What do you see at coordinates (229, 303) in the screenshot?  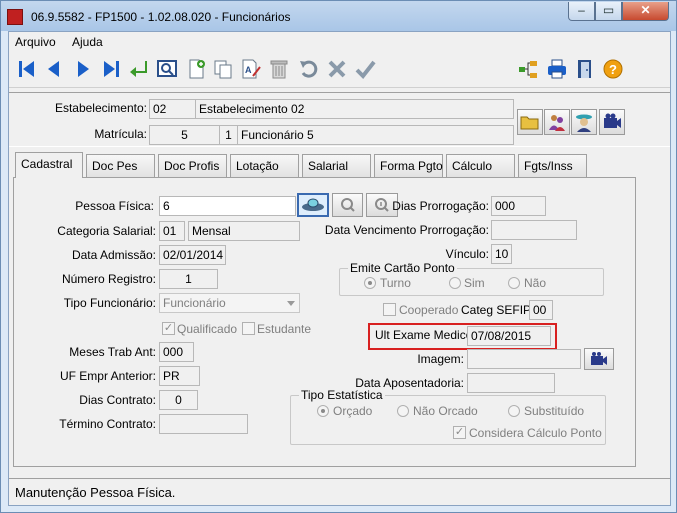 I see `tipo-funcionario-select: Funcionário` at bounding box center [229, 303].